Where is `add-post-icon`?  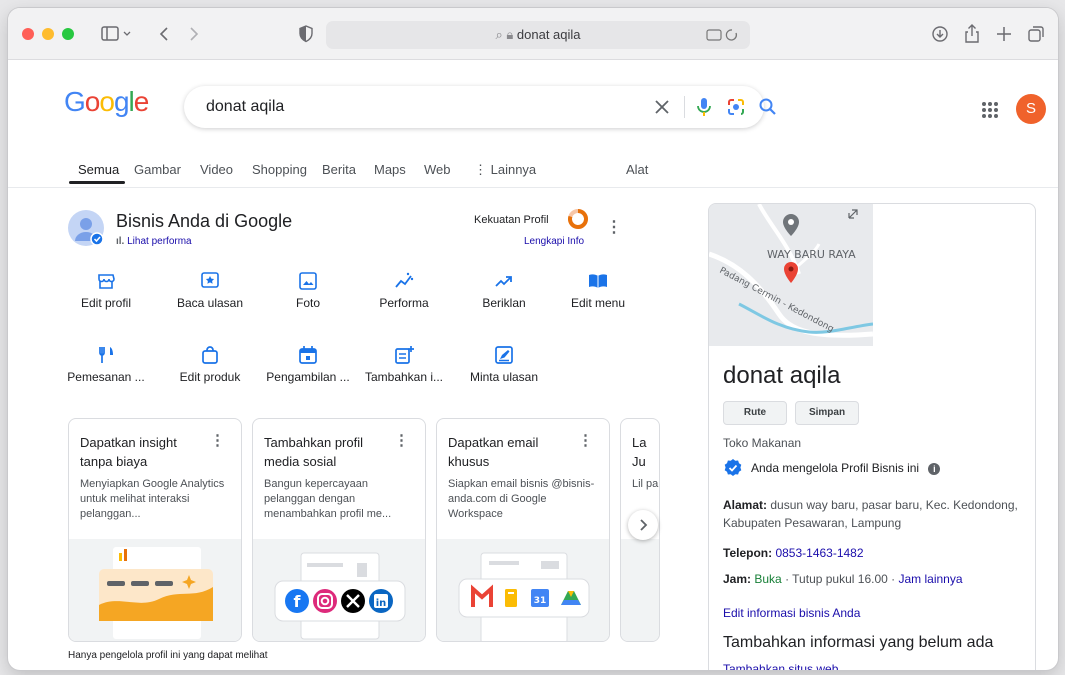 add-post-icon is located at coordinates (404, 355).